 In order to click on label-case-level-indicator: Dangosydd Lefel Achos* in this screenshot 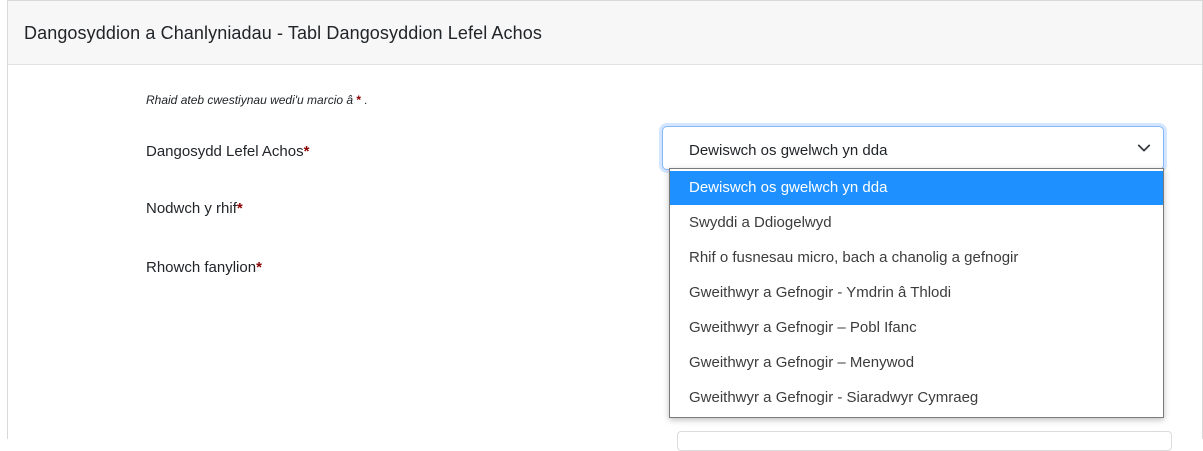, I will do `click(227, 151)`.